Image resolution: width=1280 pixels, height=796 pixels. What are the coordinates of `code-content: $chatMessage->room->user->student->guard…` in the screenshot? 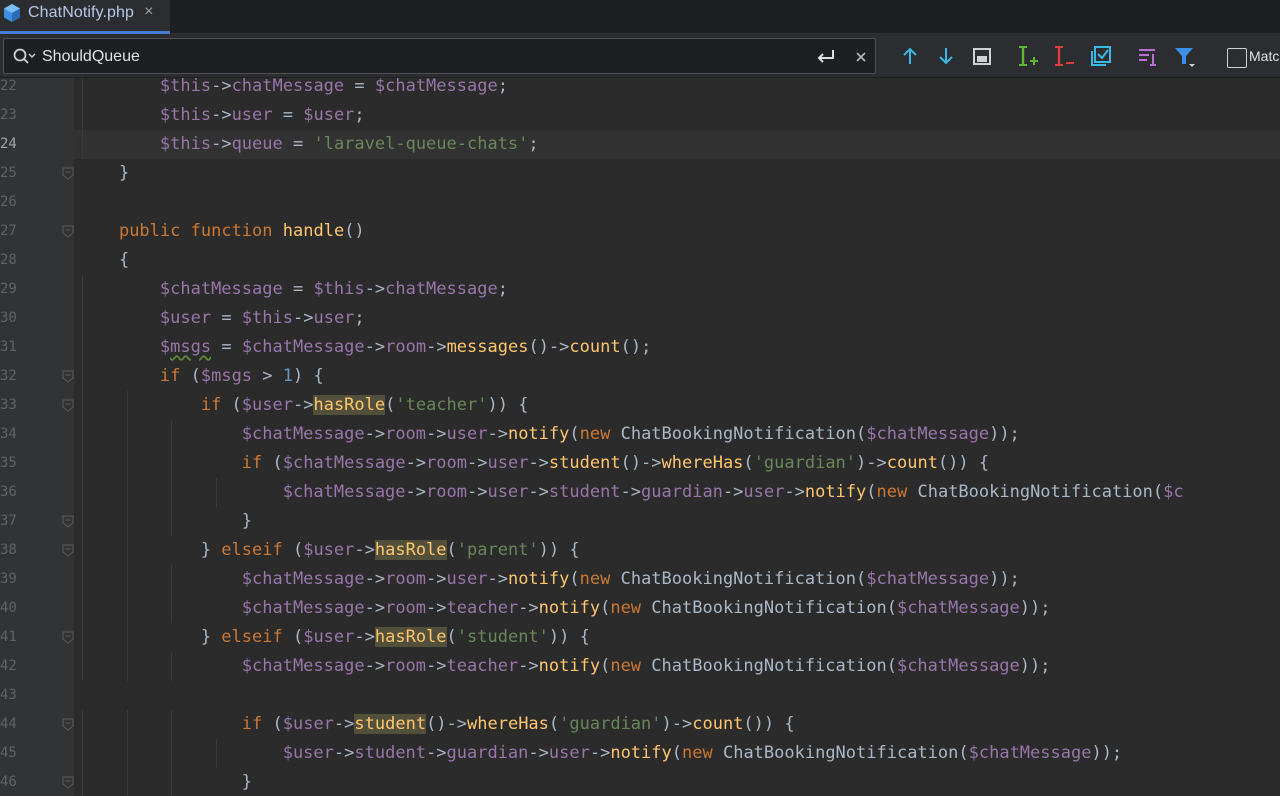 It's located at (677, 492).